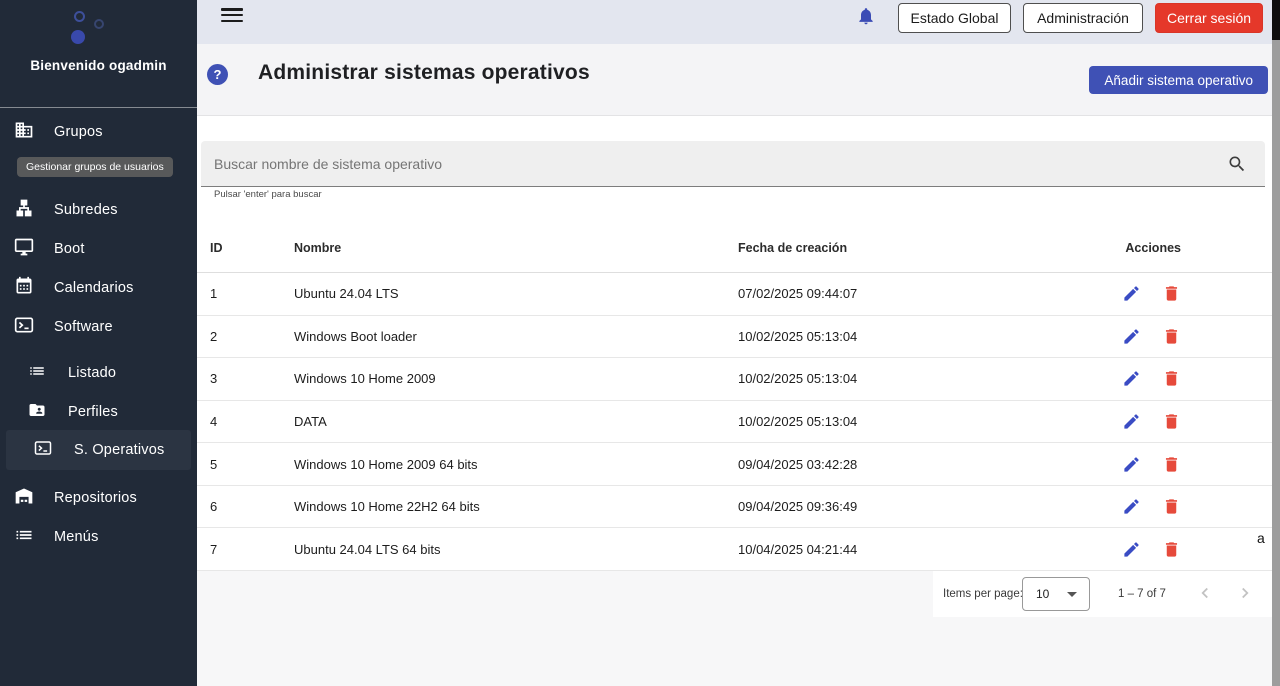 Image resolution: width=1280 pixels, height=686 pixels. Describe the element at coordinates (355, 336) in the screenshot. I see `cell-name: Windows Boot loader` at that location.